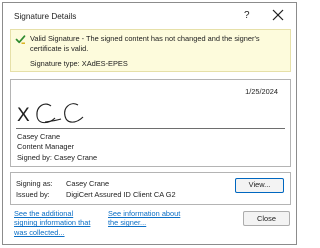  I want to click on signature-line, so click(150, 128).